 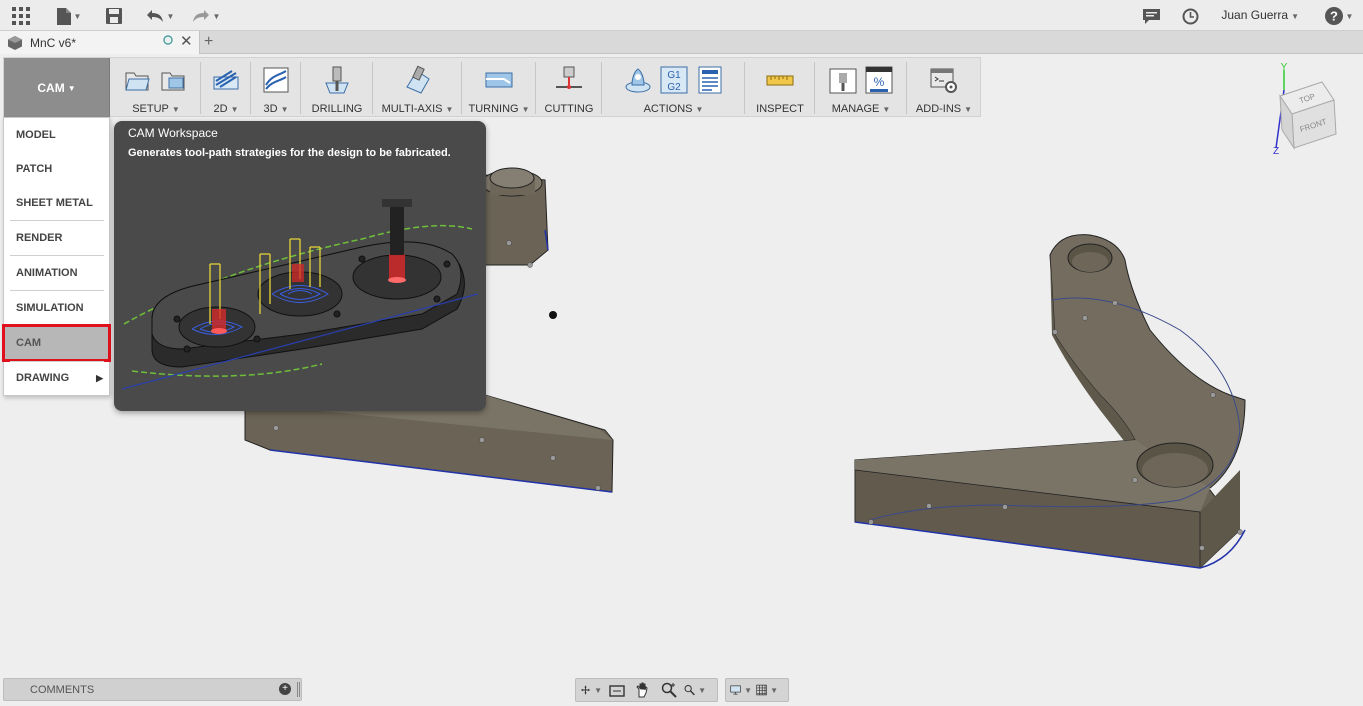 I want to click on post-process-icon: G1G2, so click(x=673, y=80).